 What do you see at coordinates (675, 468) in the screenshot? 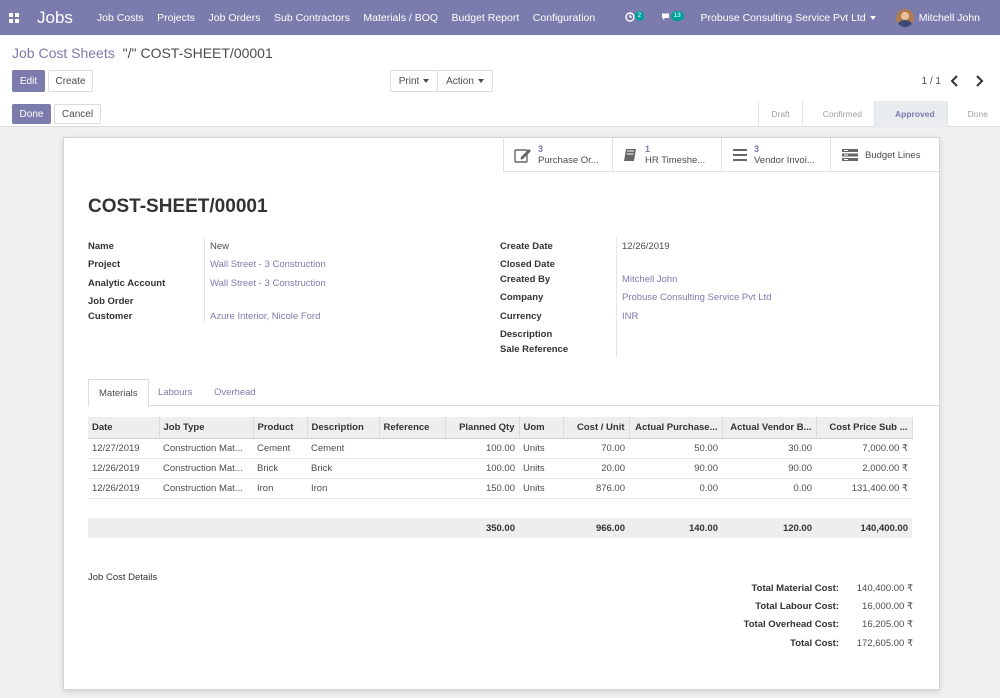
I see `cell-actual-purchase: 90.00` at bounding box center [675, 468].